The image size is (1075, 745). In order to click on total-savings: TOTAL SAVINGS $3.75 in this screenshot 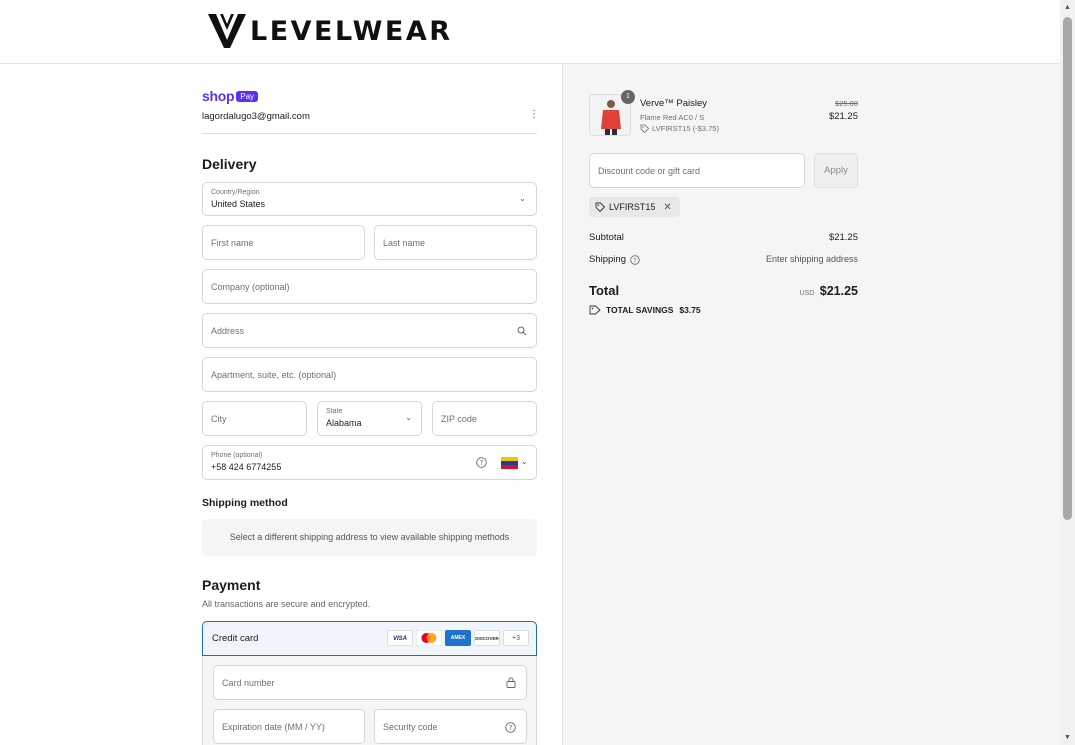, I will do `click(645, 310)`.